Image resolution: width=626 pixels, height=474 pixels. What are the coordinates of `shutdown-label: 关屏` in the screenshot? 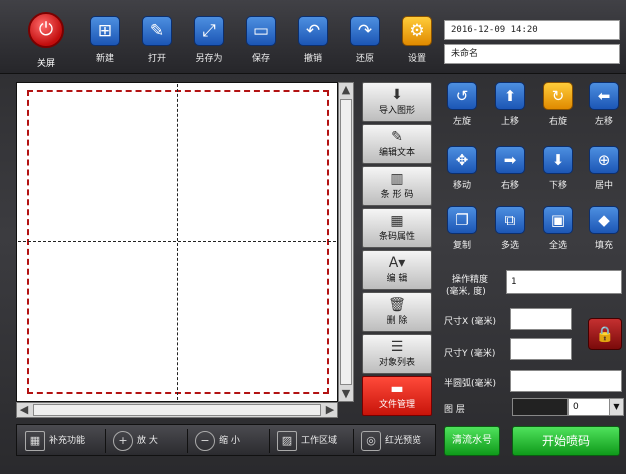 It's located at (45, 64).